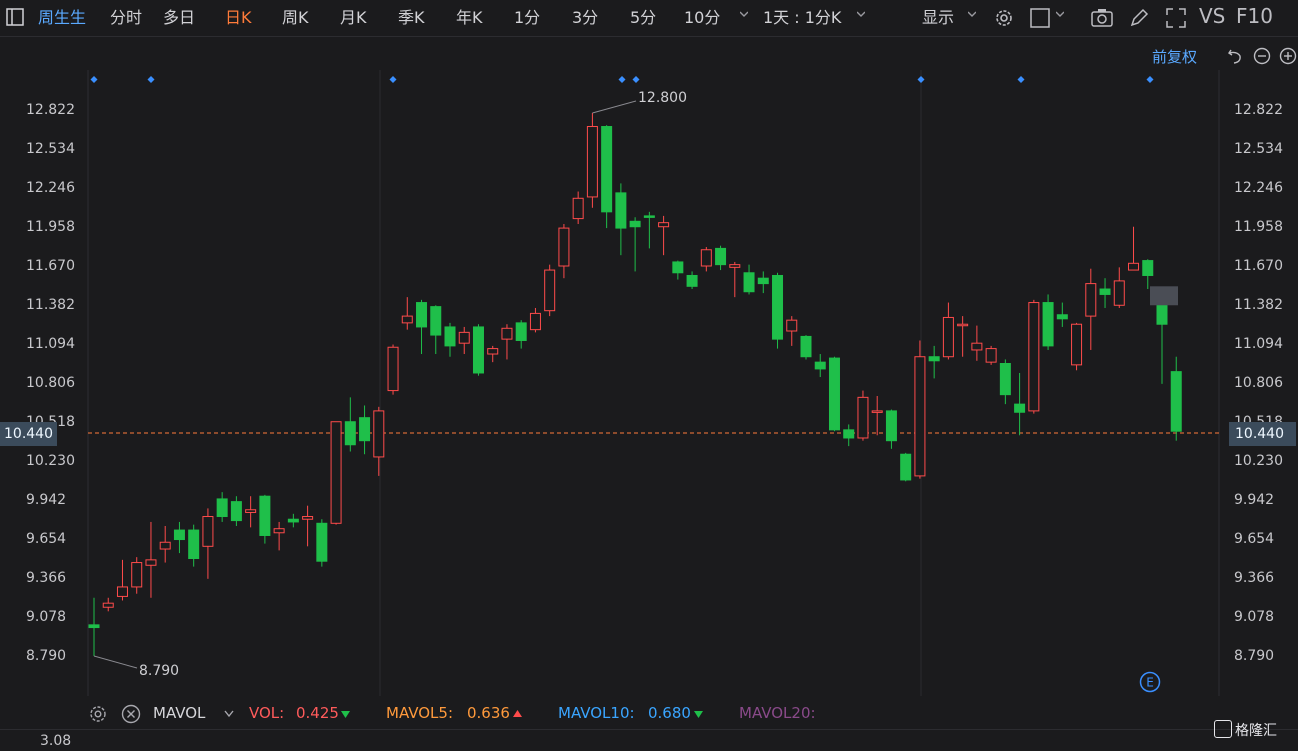 The image size is (1298, 751). Describe the element at coordinates (1258, 461) in the screenshot. I see `y-tick-r-9: 10.230` at that location.